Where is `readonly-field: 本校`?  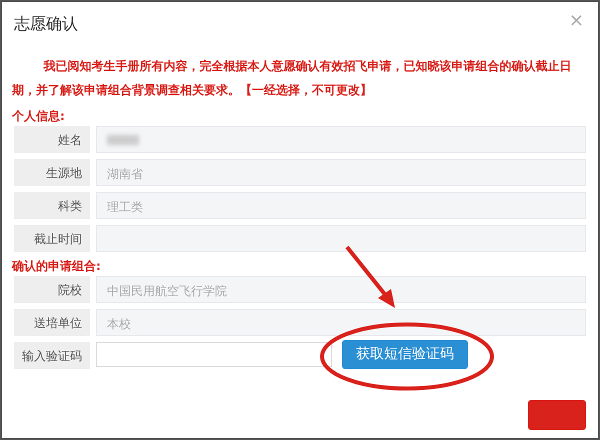
readonly-field: 本校 is located at coordinates (341, 322).